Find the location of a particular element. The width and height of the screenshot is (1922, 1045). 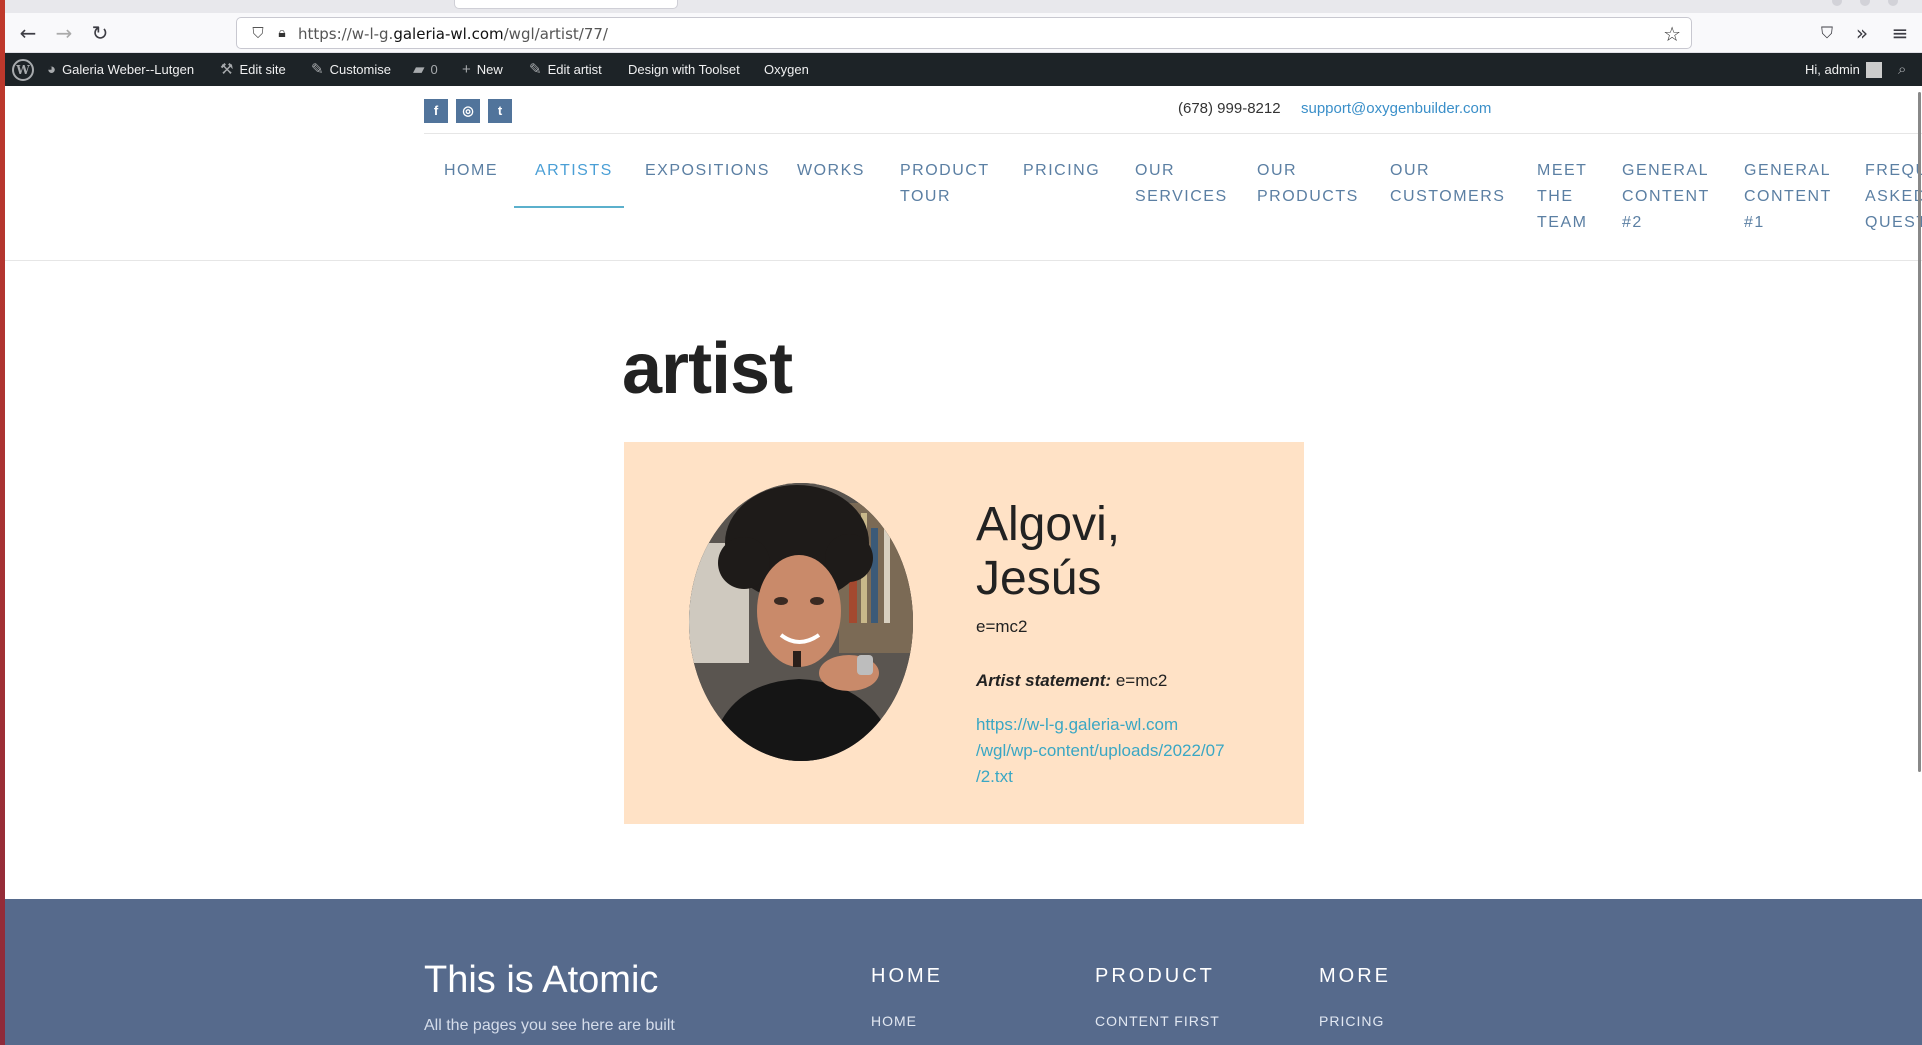

admin-new: + New is located at coordinates (482, 69).